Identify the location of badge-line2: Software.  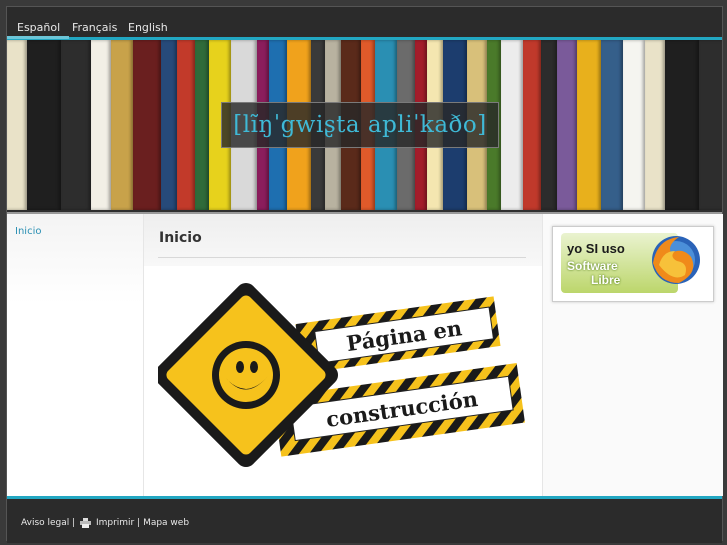
(592, 266).